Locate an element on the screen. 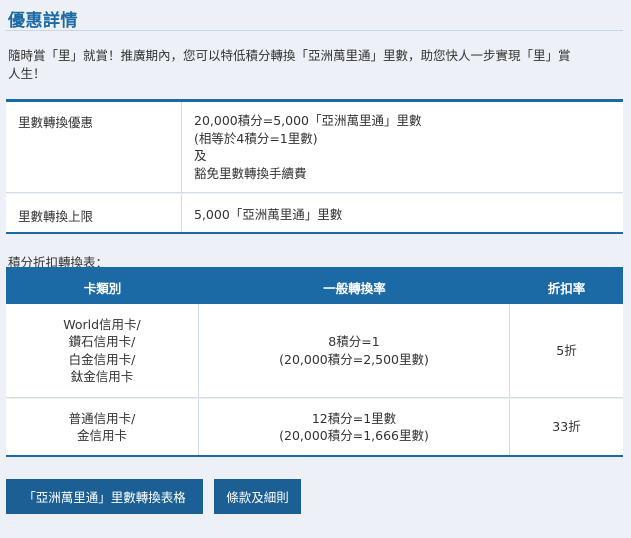 The height and width of the screenshot is (538, 631). conversion-rate-cell: 8積分=1 (20,000積分=2,500里數) is located at coordinates (354, 350).